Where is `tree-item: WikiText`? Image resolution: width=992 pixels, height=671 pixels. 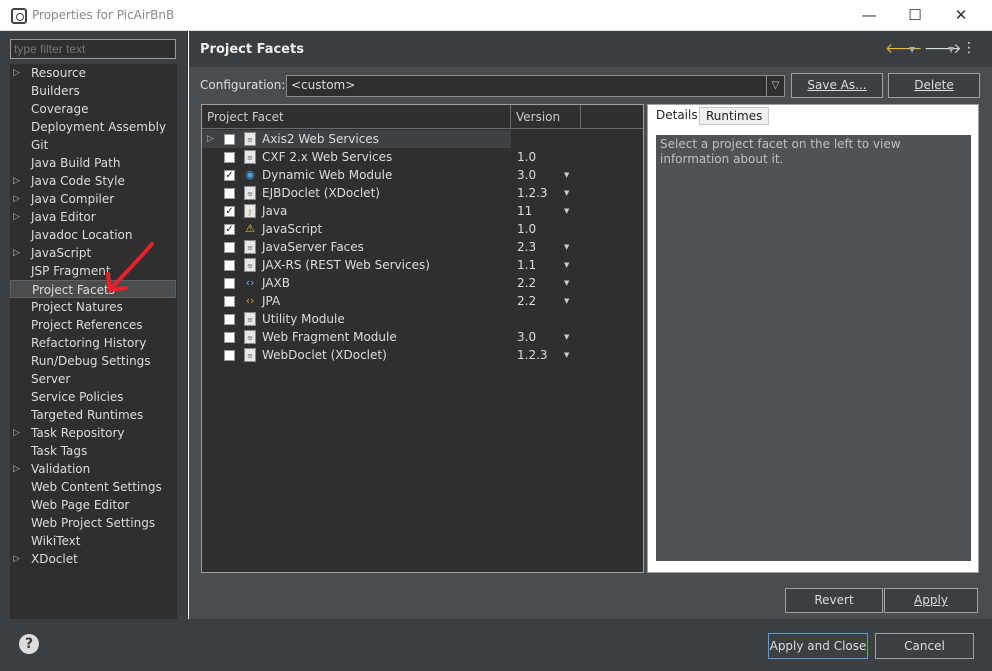
tree-item: WikiText is located at coordinates (93, 541).